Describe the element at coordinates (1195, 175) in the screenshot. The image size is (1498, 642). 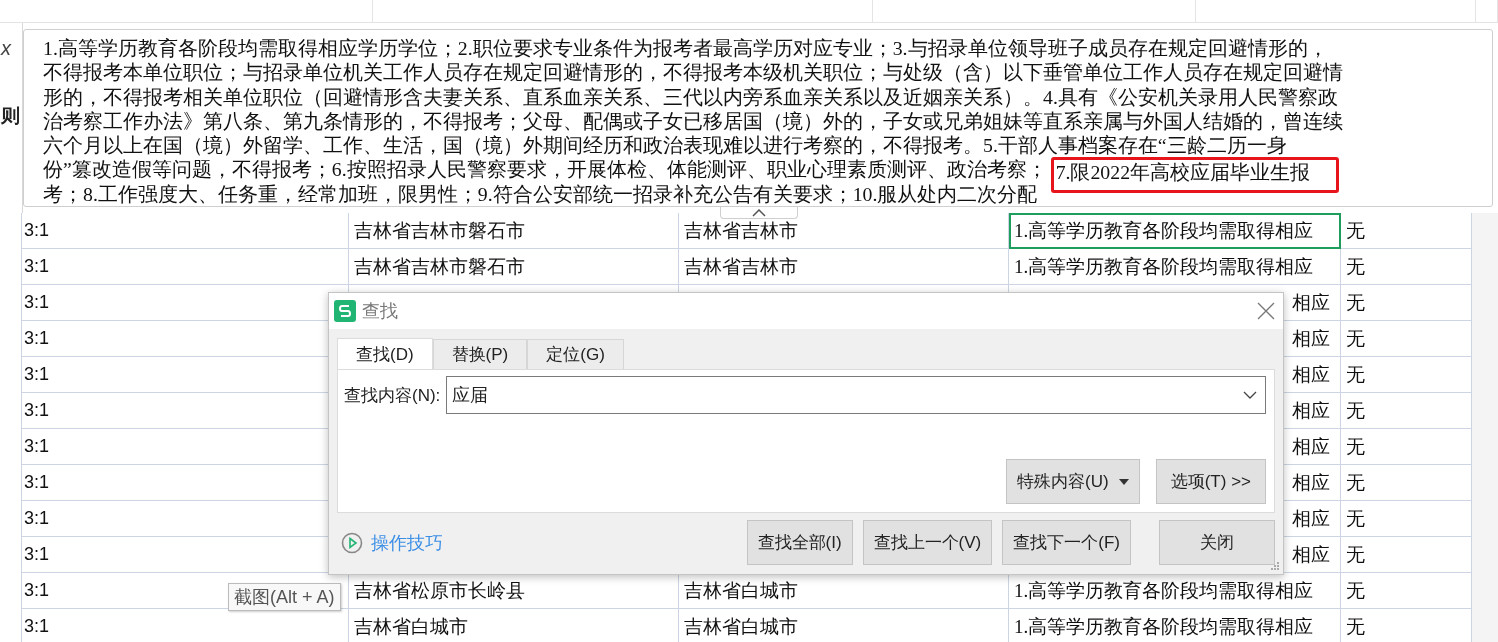
I see `highlighted-text: 7.限2022年高校应届毕业生报` at that location.